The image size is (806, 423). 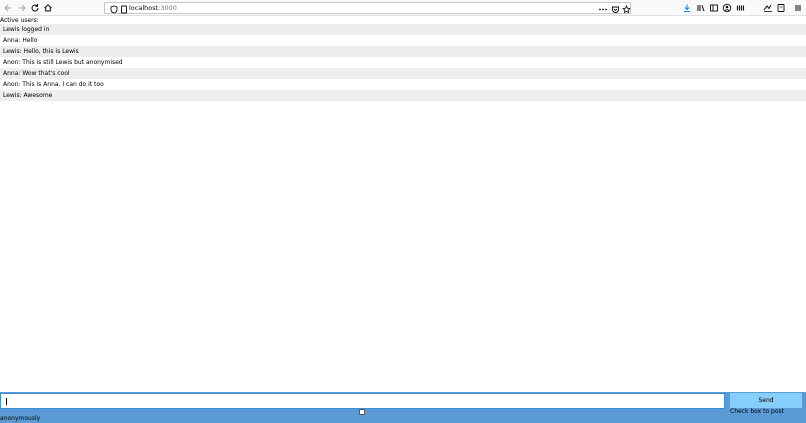 What do you see at coordinates (48, 8) in the screenshot?
I see `home-icon` at bounding box center [48, 8].